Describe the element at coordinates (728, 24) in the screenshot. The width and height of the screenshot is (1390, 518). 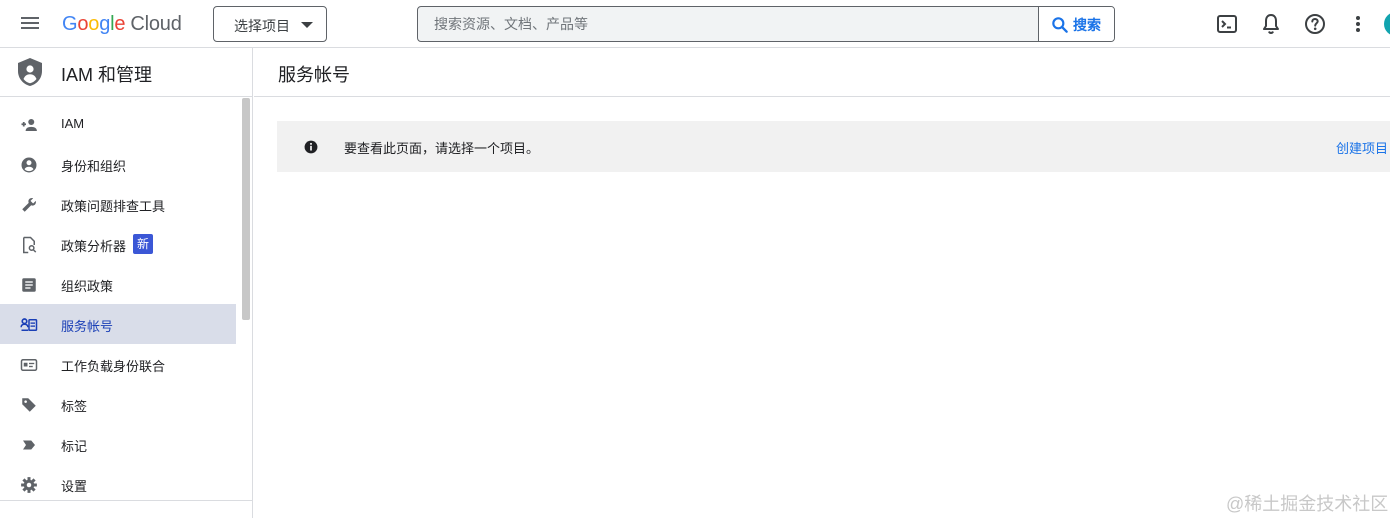
I see `search-input` at that location.